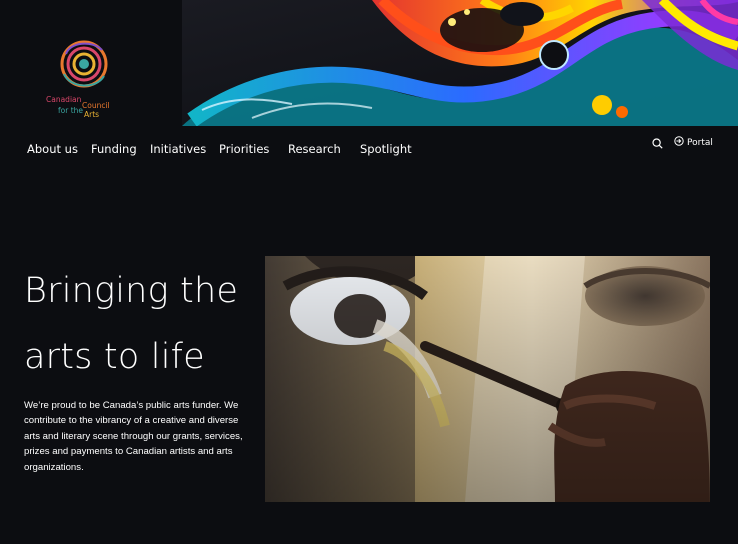 This screenshot has width=738, height=544. Describe the element at coordinates (114, 149) in the screenshot. I see `nav-item-funding: Funding` at that location.